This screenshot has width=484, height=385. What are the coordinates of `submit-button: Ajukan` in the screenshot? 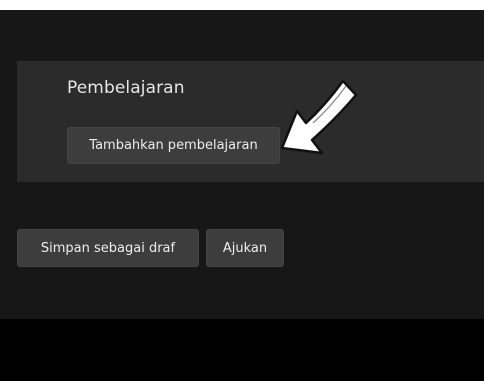 It's located at (245, 248).